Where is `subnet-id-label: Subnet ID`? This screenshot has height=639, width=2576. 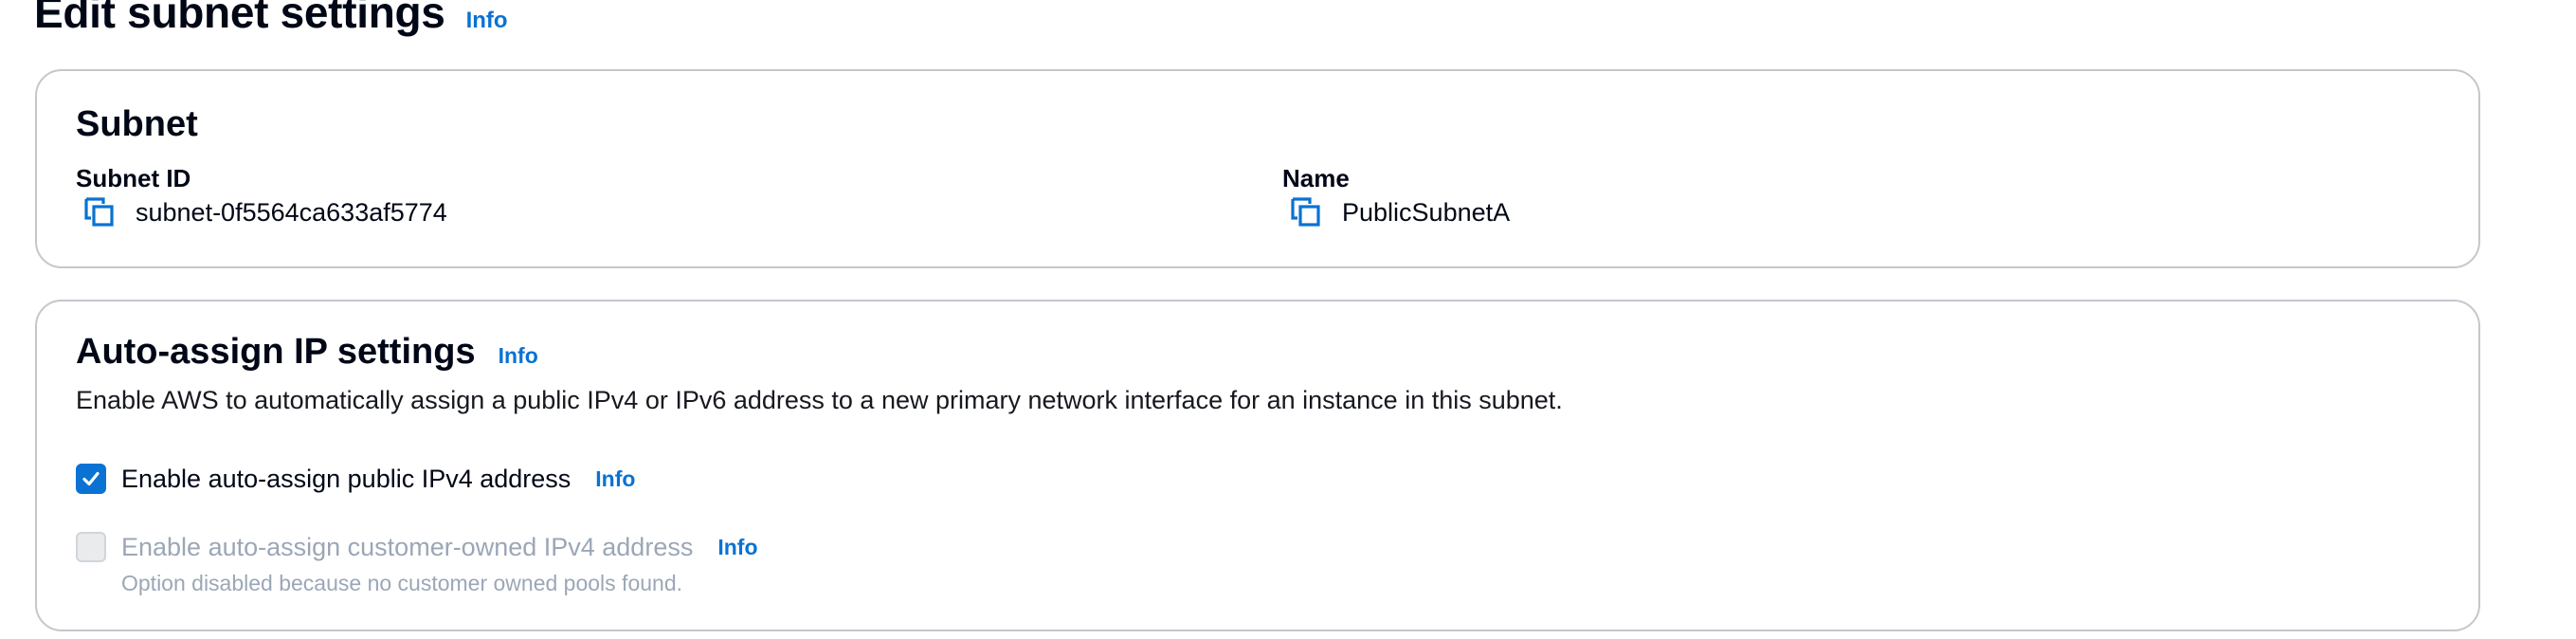 subnet-id-label: Subnet ID is located at coordinates (133, 178).